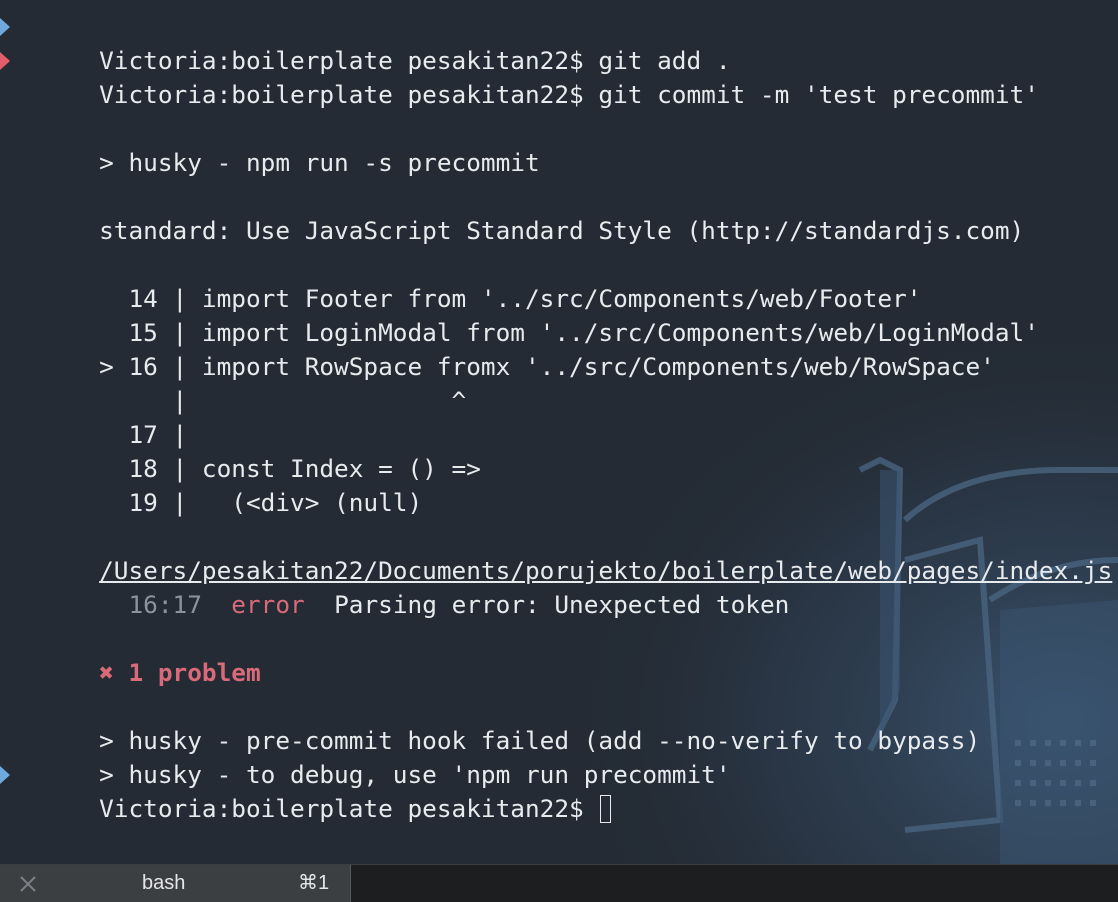  I want to click on prompt-error-chevron-icon, so click(5, 61).